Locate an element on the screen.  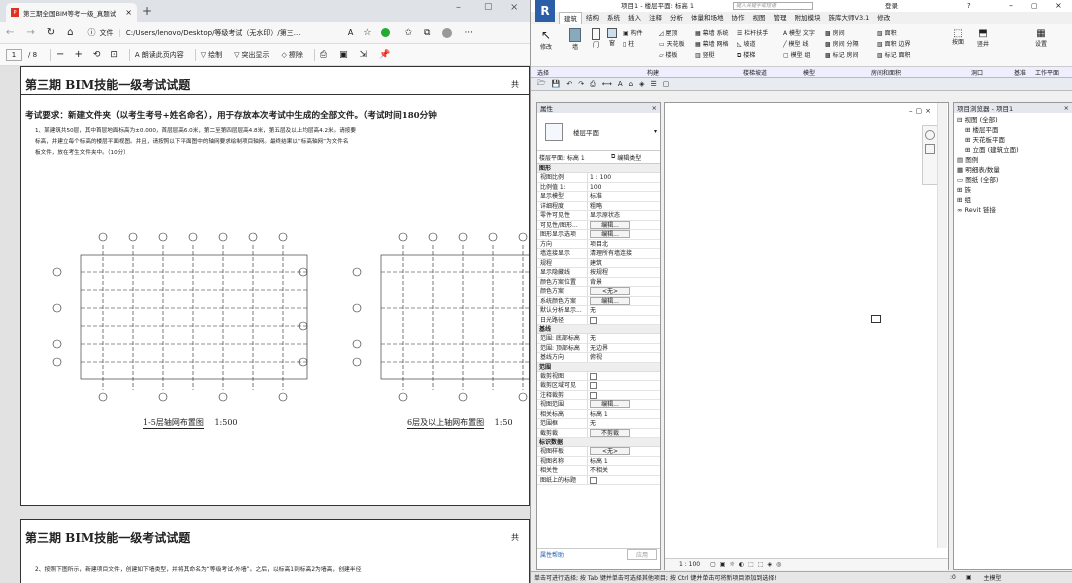
new-tab-button: + is located at coordinates (147, 11).